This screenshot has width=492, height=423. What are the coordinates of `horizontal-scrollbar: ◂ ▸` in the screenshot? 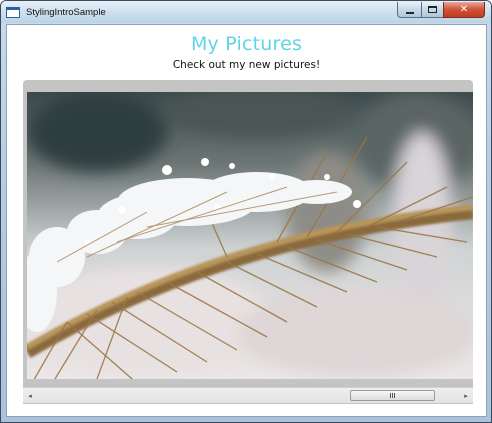 It's located at (248, 395).